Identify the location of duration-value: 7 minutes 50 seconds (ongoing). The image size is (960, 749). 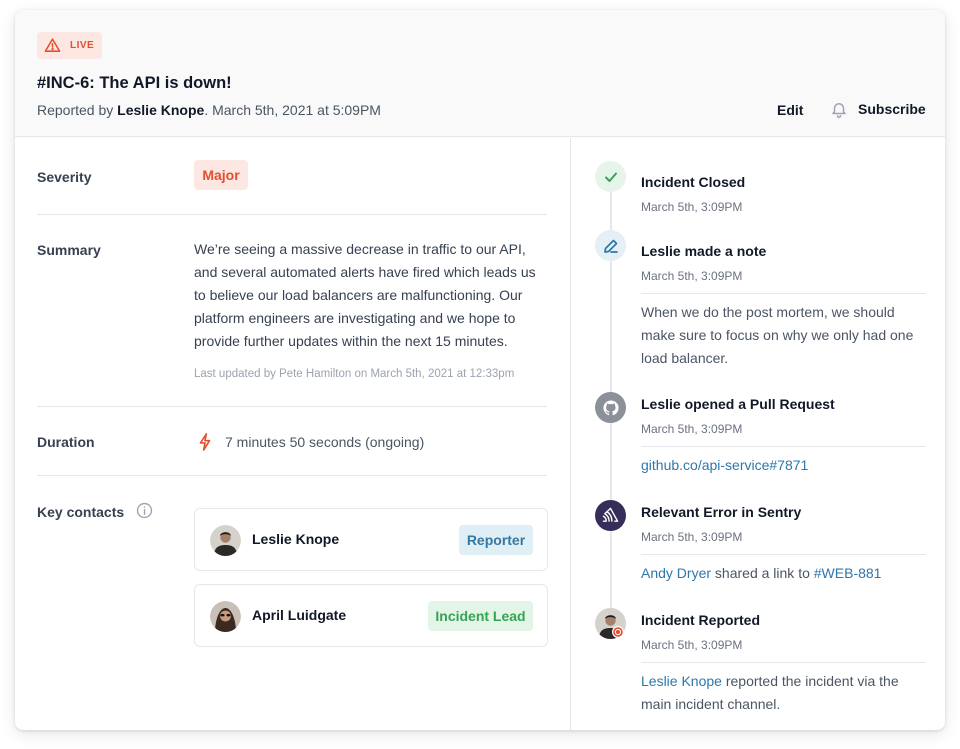
(311, 442).